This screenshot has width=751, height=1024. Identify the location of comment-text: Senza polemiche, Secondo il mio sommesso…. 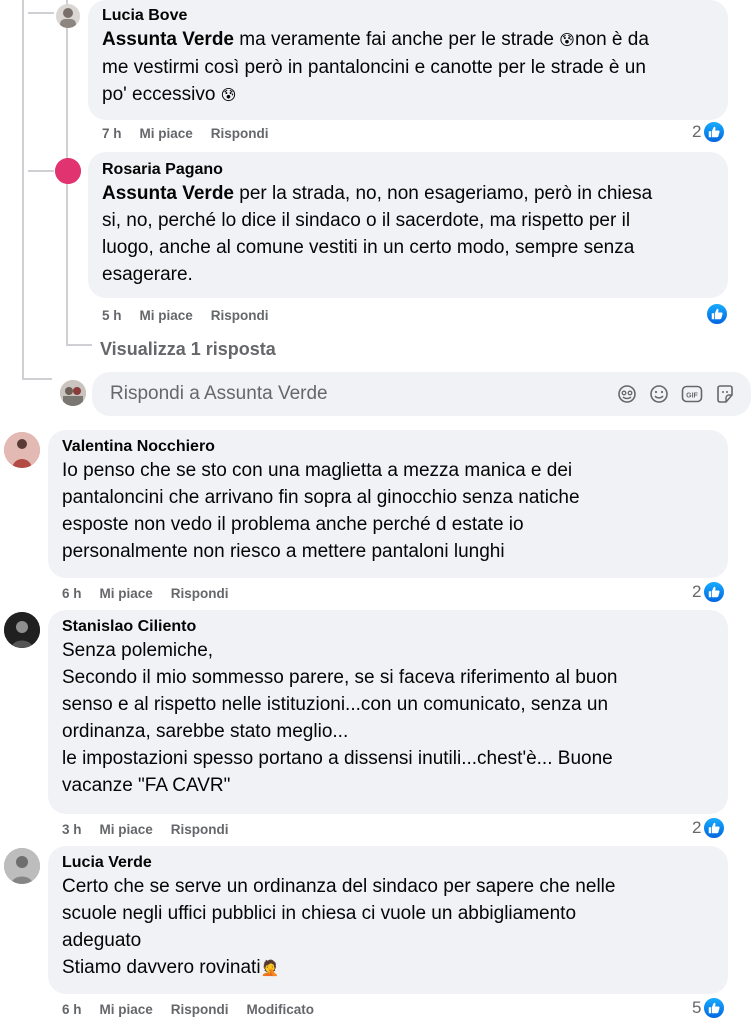
(340, 718).